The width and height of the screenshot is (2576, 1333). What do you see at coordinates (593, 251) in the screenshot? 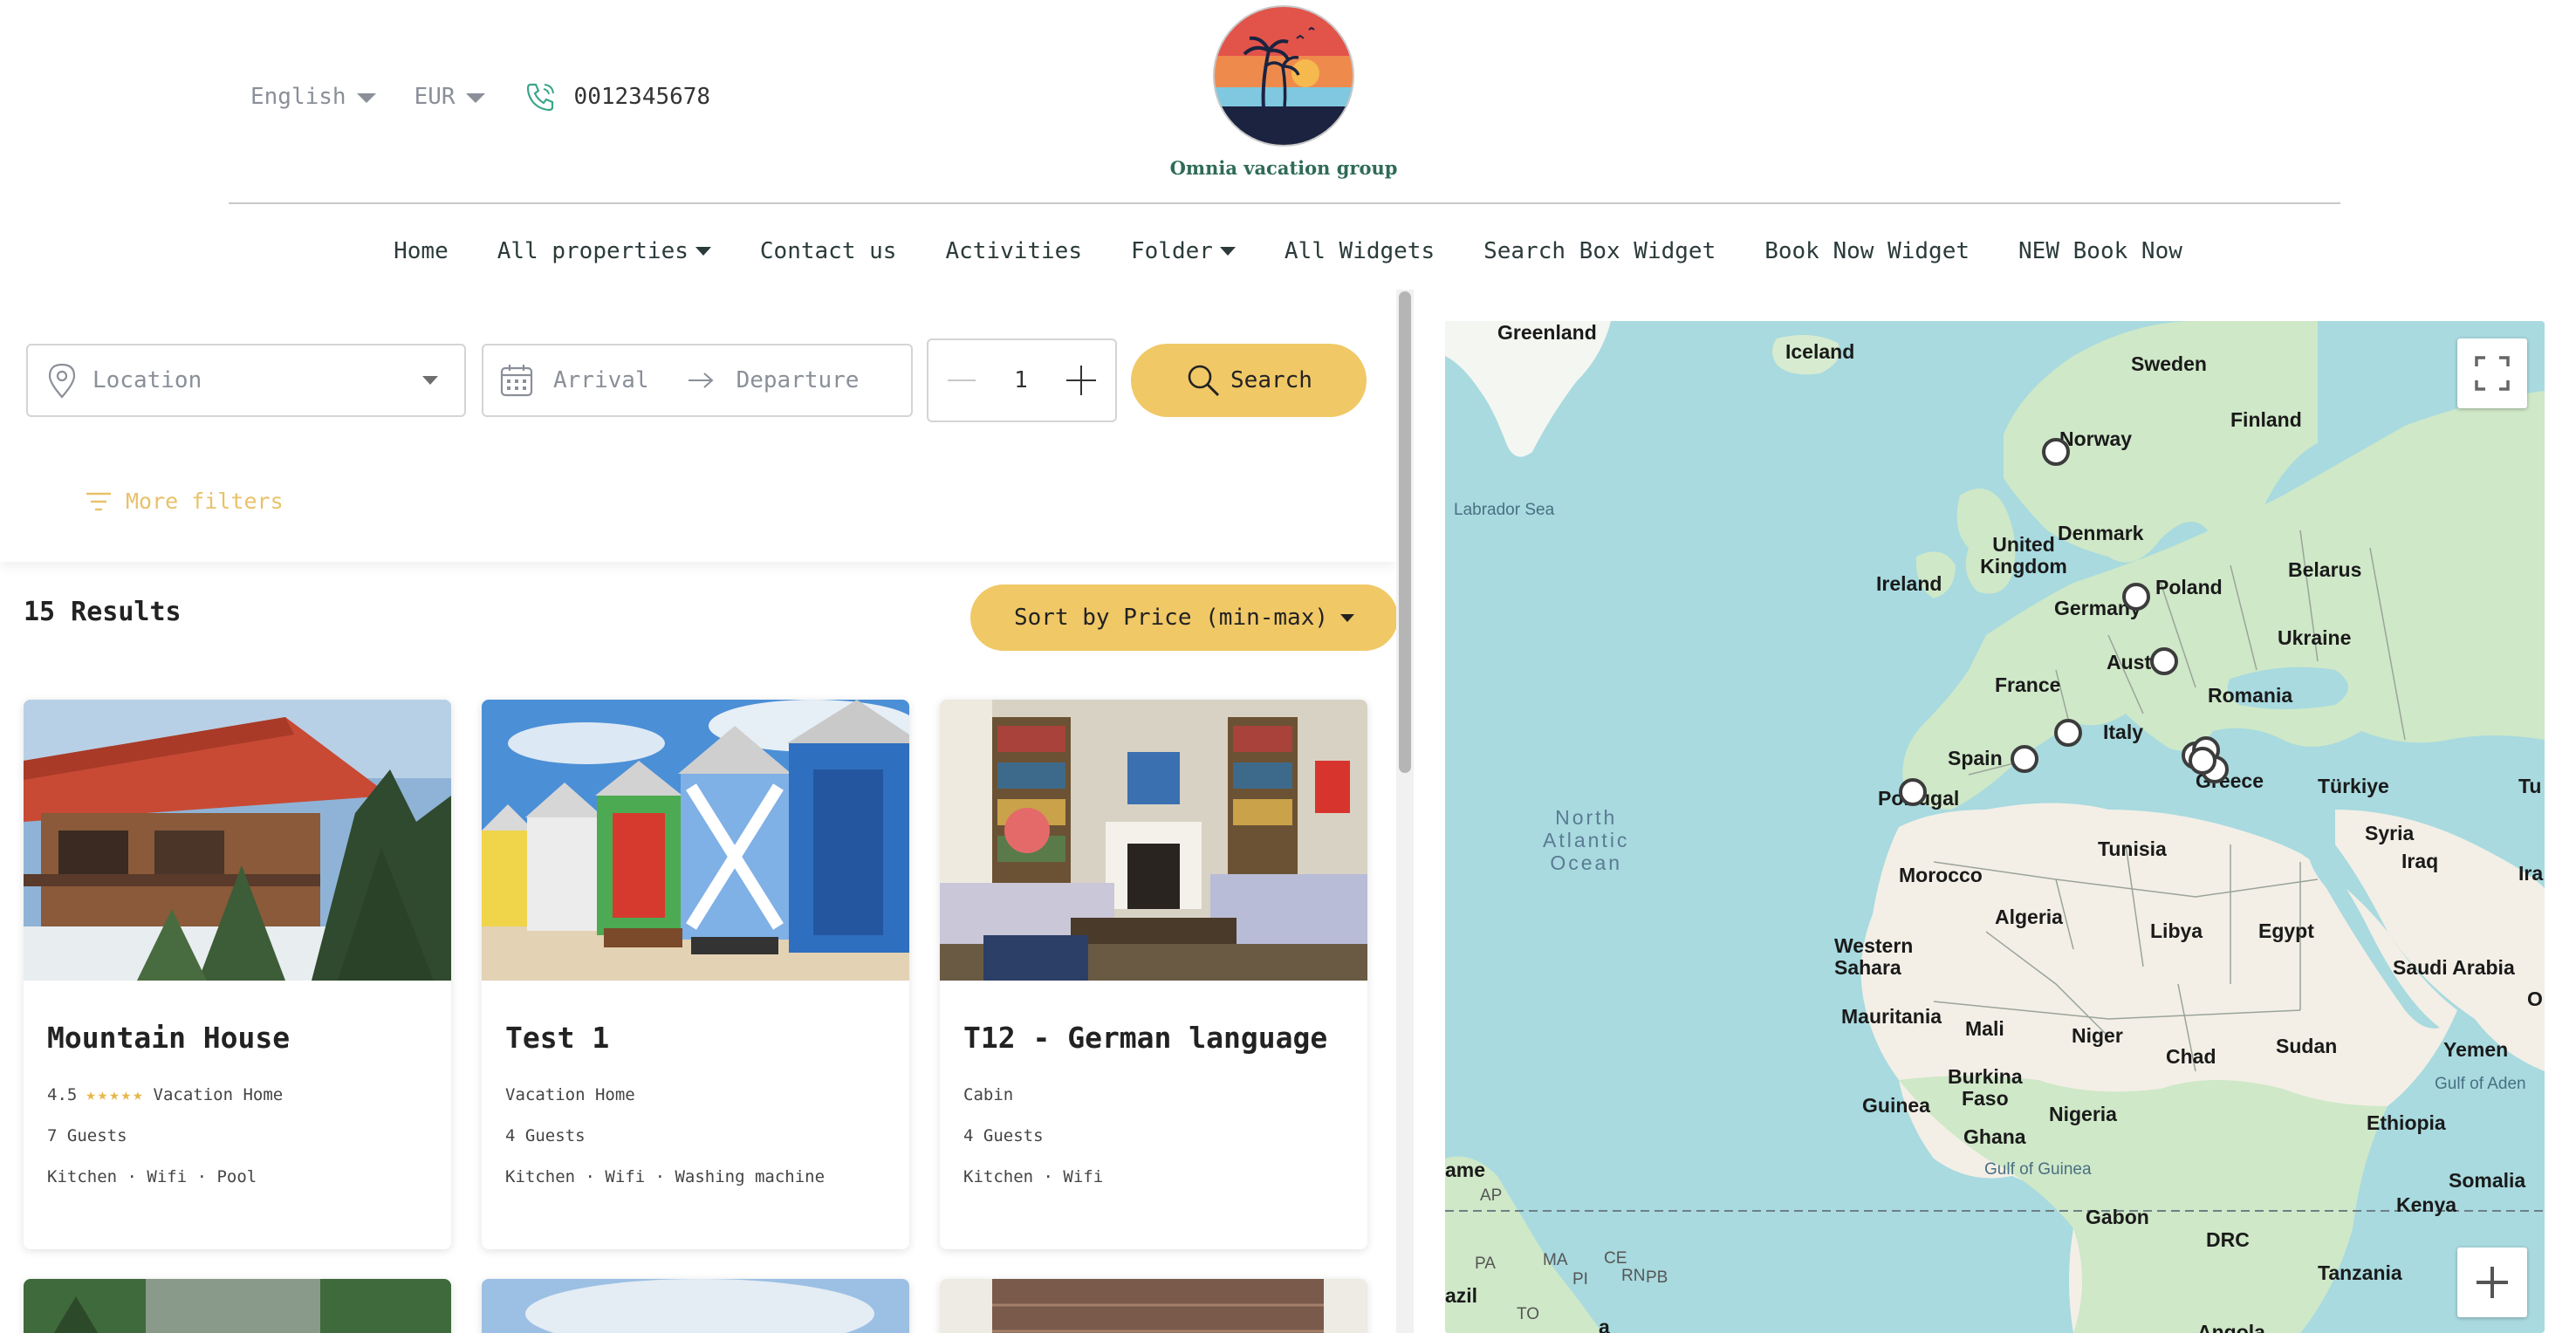
I see `nav-label: All properties` at bounding box center [593, 251].